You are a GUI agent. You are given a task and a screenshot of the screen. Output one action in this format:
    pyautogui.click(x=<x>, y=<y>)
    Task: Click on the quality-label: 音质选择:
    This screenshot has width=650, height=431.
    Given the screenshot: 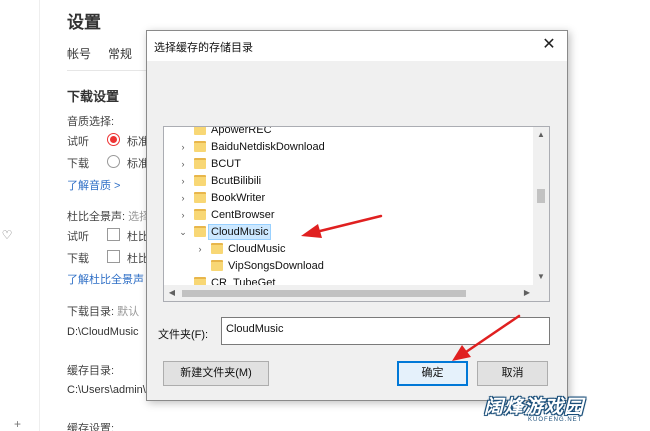 What is the action you would take?
    pyautogui.click(x=91, y=122)
    